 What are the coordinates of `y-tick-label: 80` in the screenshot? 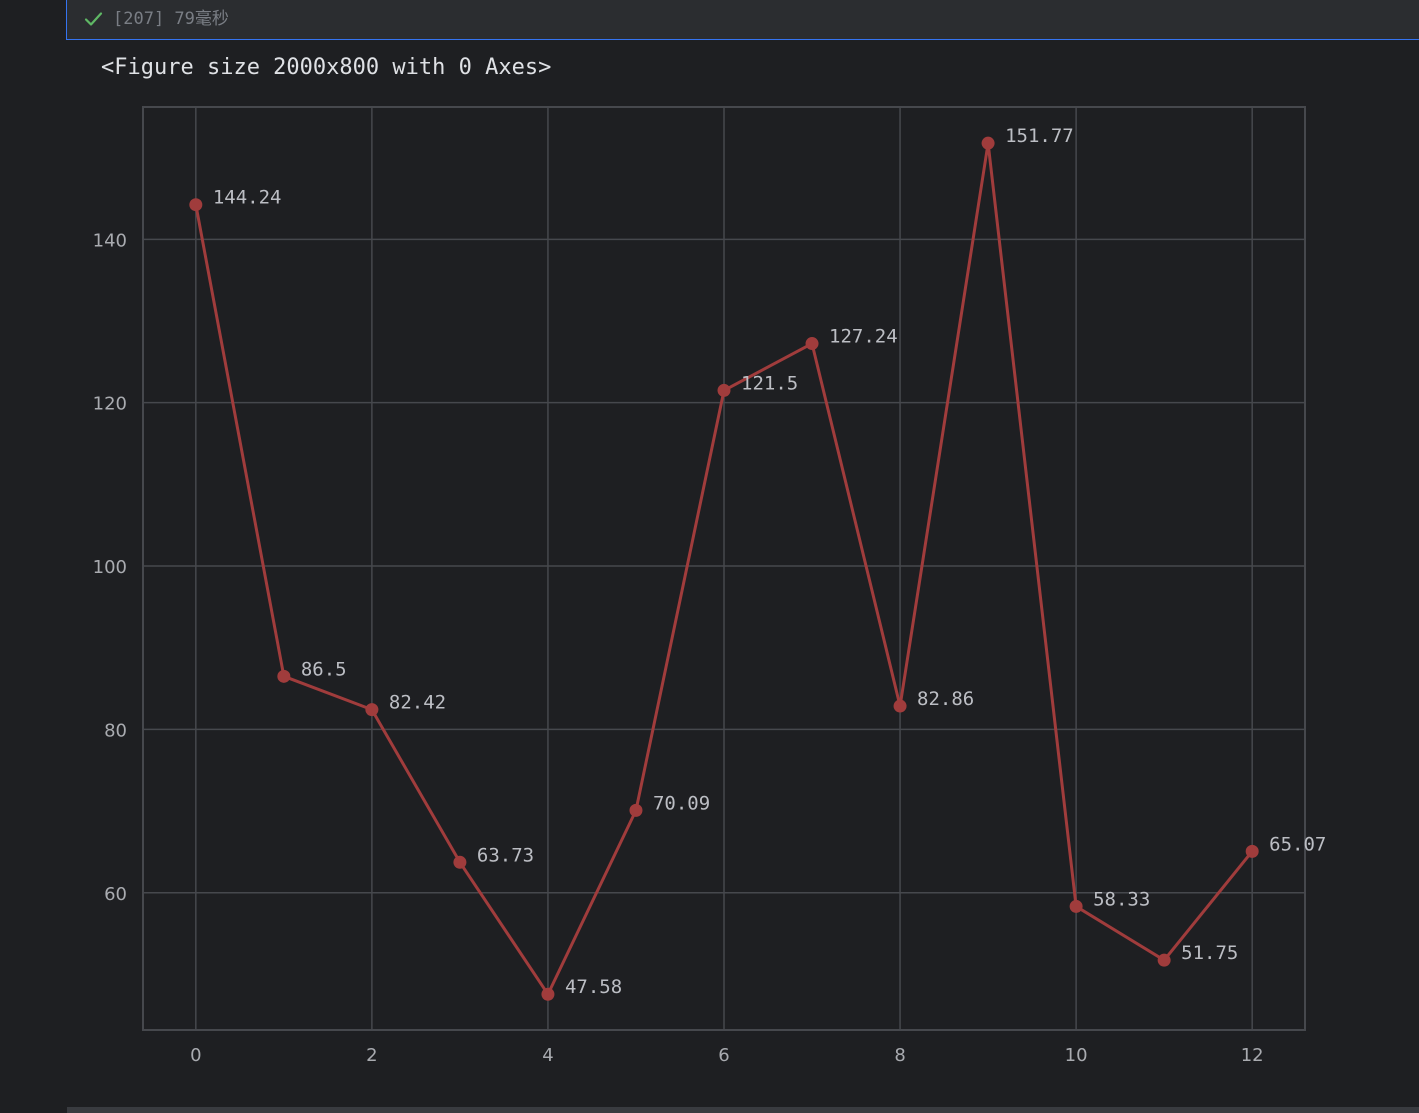 It's located at (115, 730).